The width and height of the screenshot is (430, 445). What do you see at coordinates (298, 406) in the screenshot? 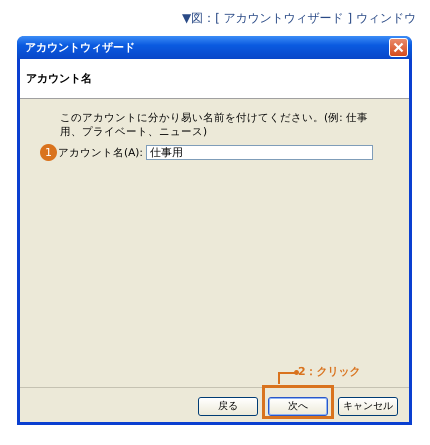
I see `wizard-button: 次へ` at bounding box center [298, 406].